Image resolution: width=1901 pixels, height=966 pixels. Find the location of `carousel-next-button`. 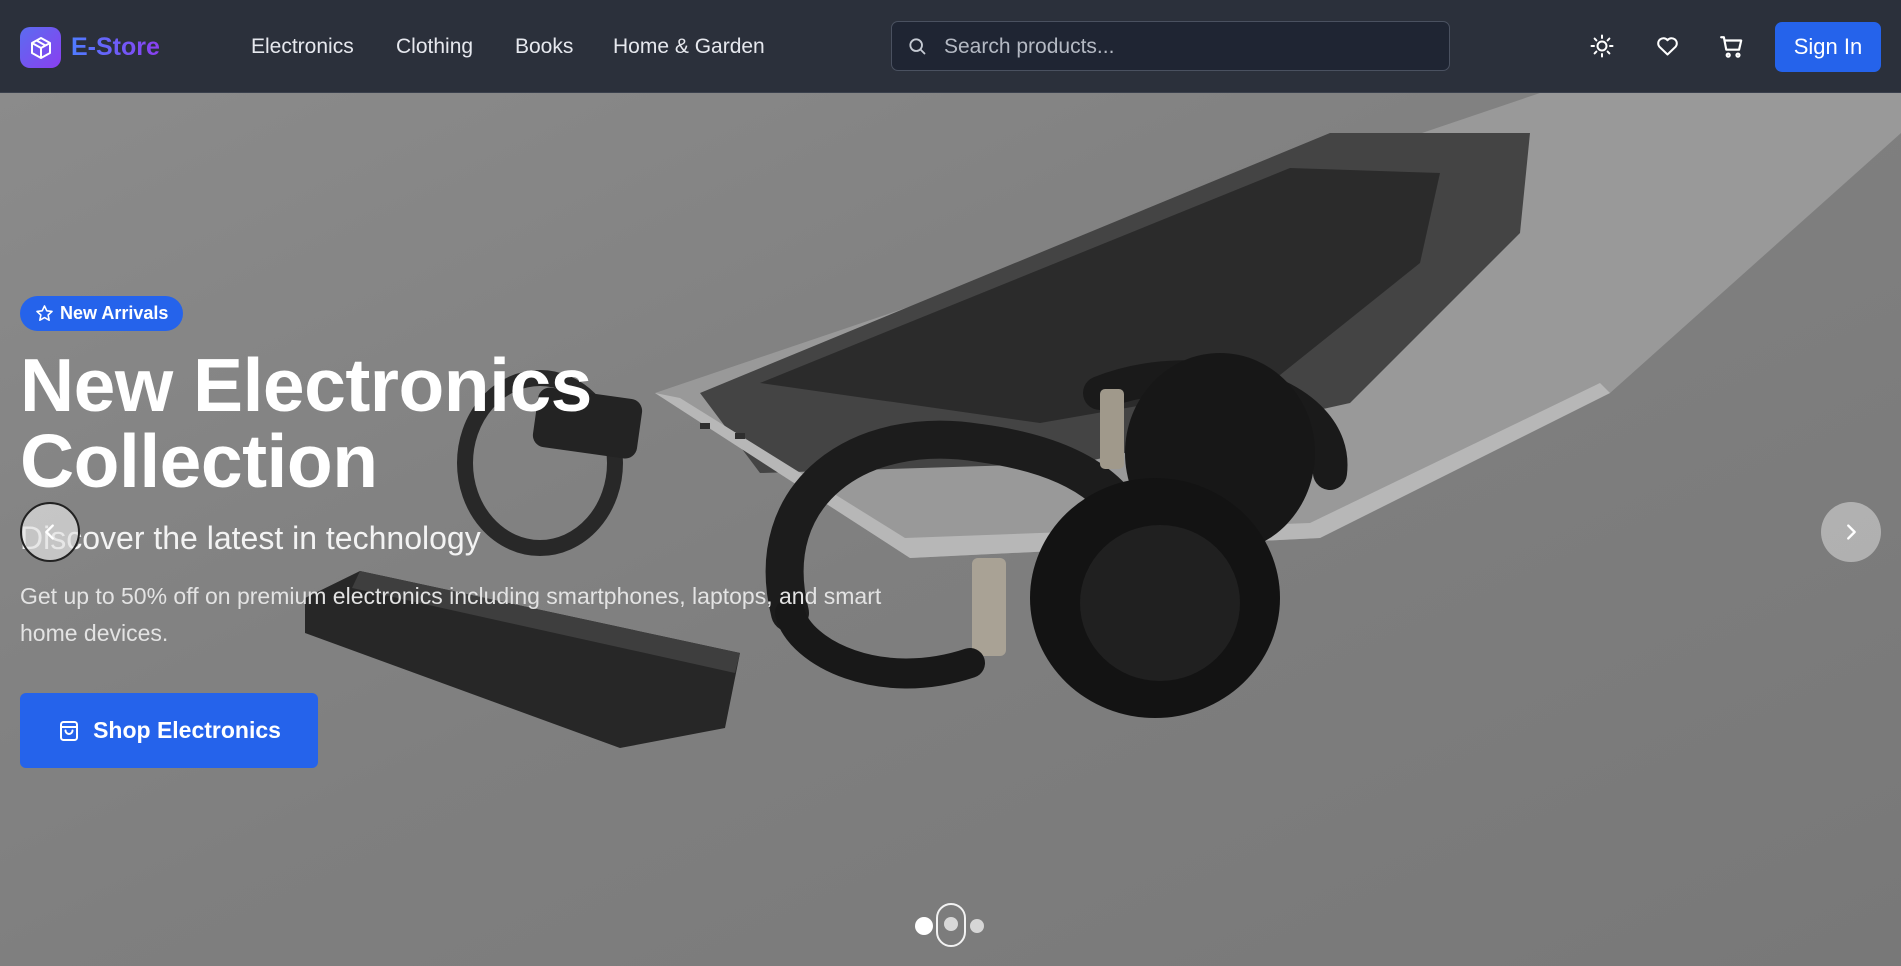

carousel-next-button is located at coordinates (1851, 532).